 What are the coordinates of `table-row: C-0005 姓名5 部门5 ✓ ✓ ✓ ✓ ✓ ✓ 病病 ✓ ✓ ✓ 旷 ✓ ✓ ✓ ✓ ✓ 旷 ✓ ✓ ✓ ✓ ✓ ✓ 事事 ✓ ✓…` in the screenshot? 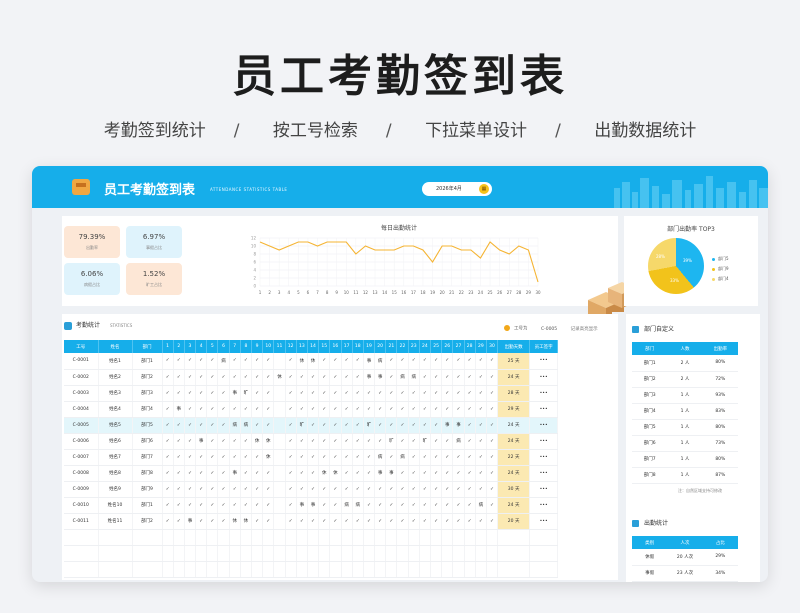 It's located at (311, 425).